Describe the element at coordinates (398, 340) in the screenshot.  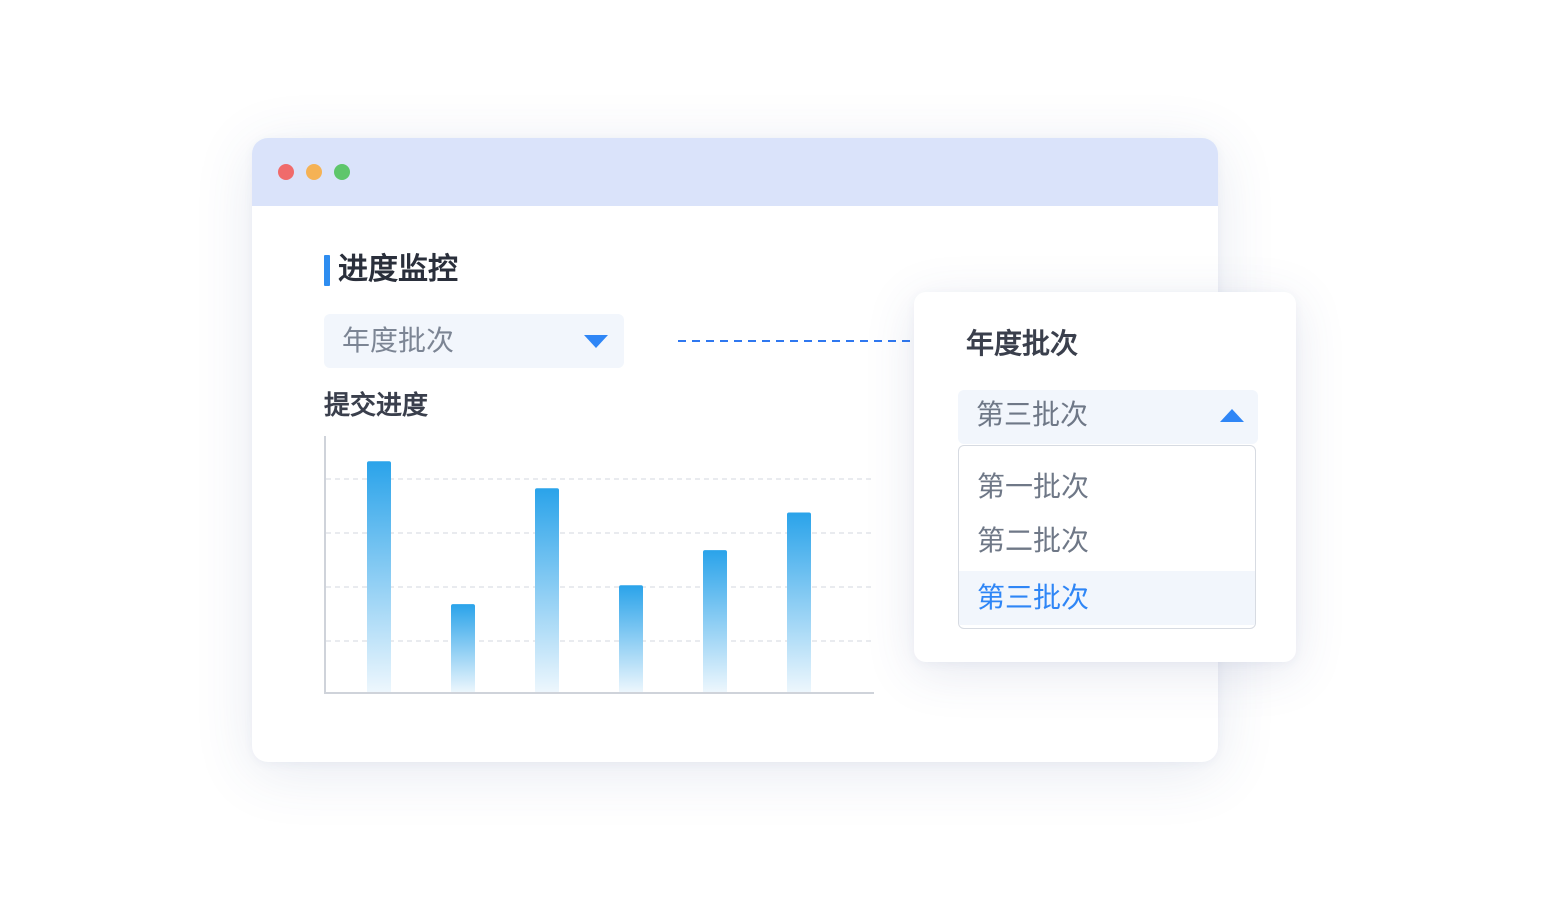
I see `batch-select-placeholder: 年度批次` at that location.